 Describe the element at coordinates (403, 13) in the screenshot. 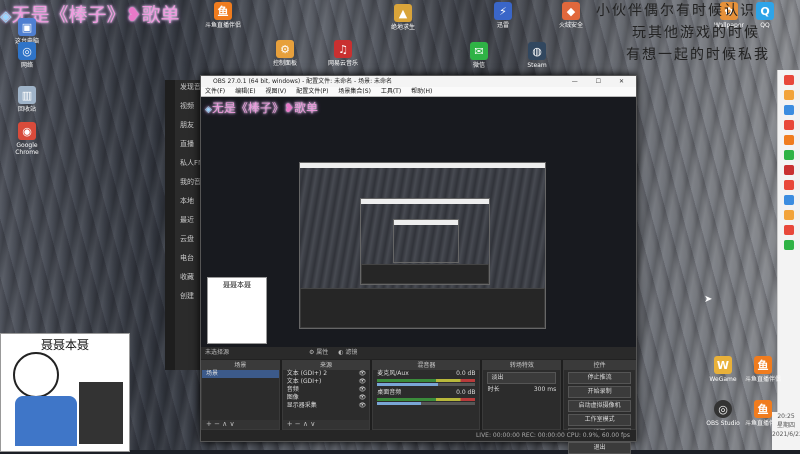

I see `app-icon: ▲` at that location.